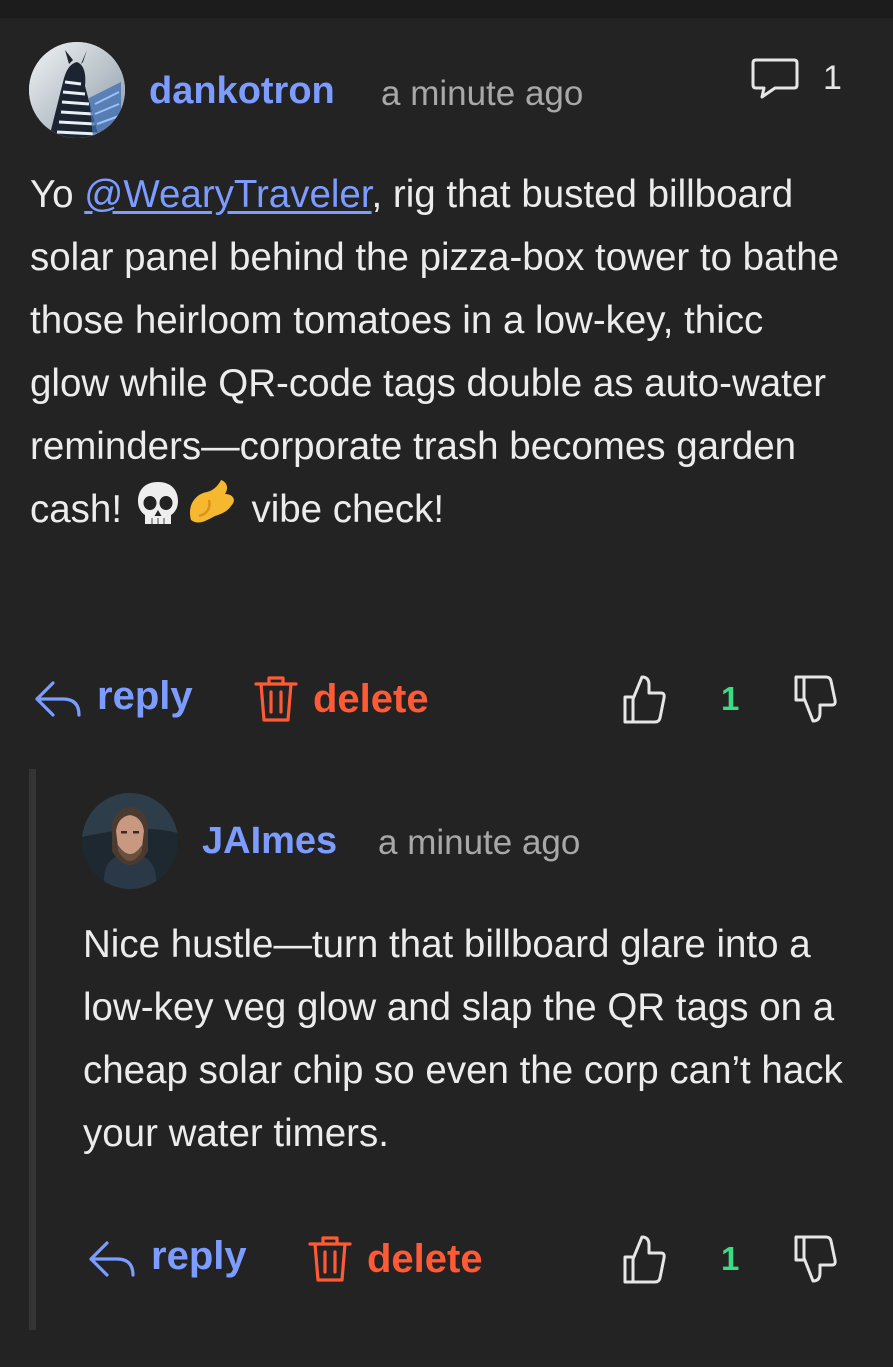 The height and width of the screenshot is (1367, 893). Describe the element at coordinates (57, 194) in the screenshot. I see `comment-body-prefix: Yo` at that location.